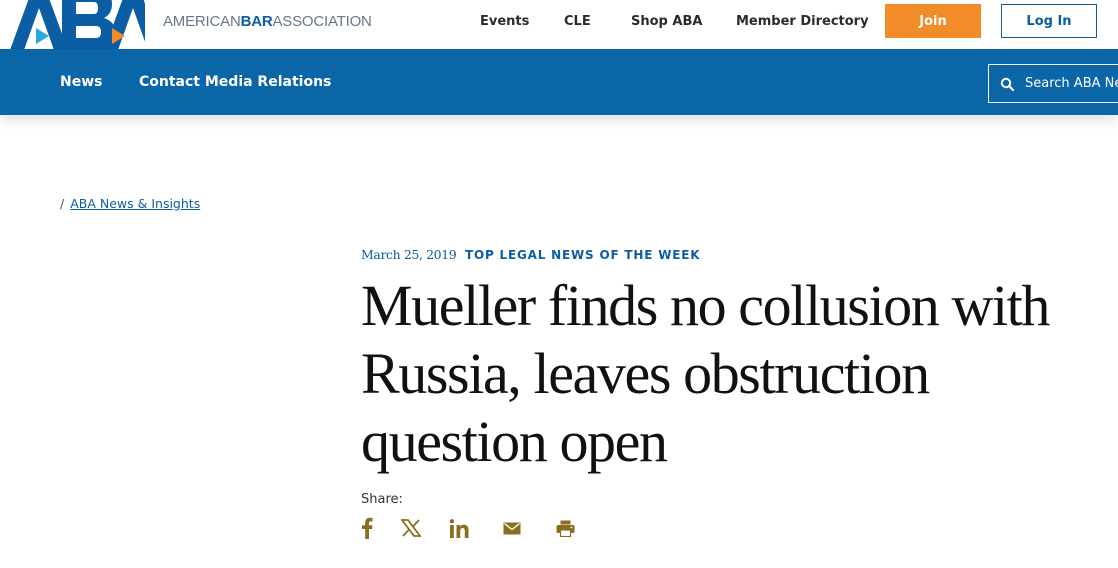 The width and height of the screenshot is (1118, 568). I want to click on search-input, so click(1071, 83).